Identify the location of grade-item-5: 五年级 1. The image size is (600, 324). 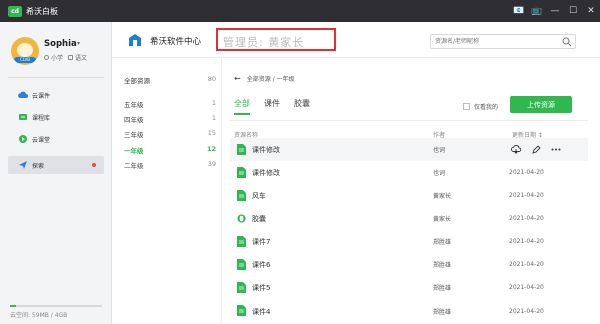
(170, 104).